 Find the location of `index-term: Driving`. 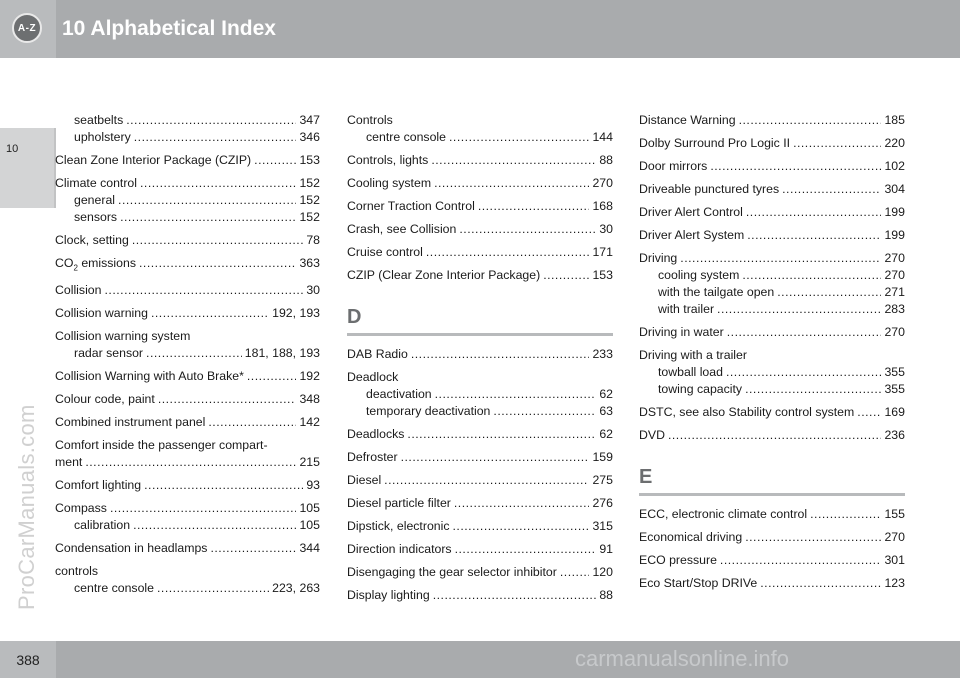

index-term: Driving is located at coordinates (658, 258).